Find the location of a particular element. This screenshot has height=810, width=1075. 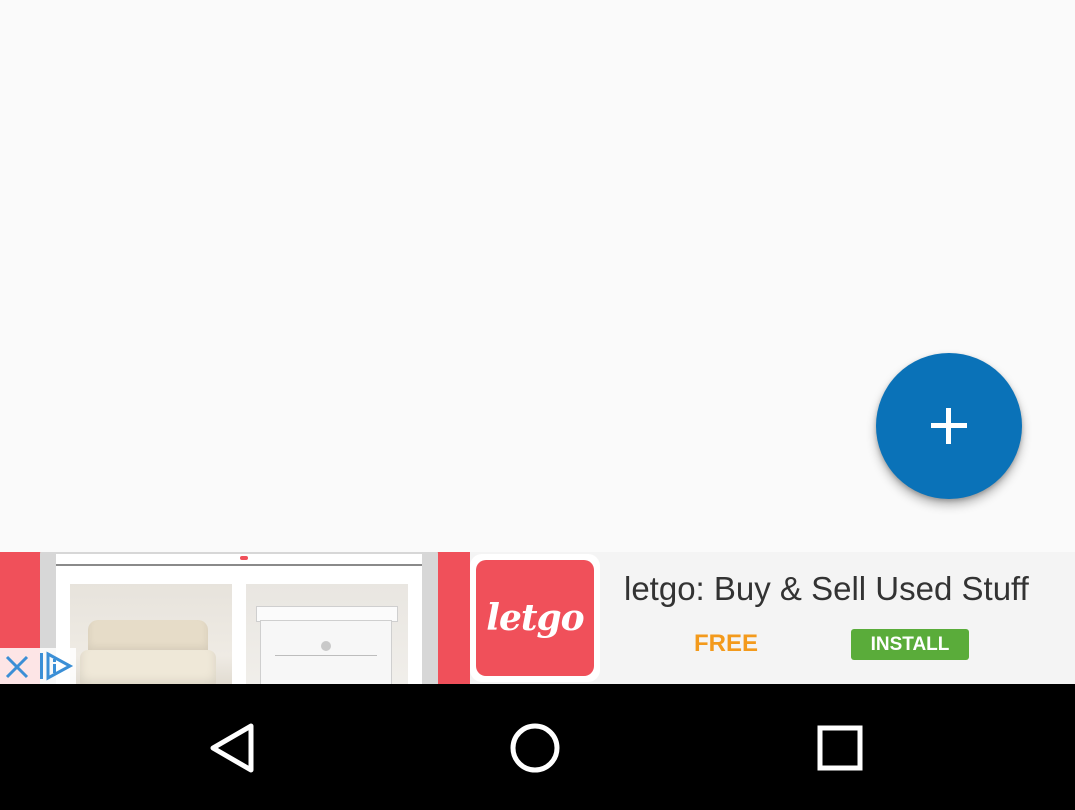

dresser-body is located at coordinates (326, 652).